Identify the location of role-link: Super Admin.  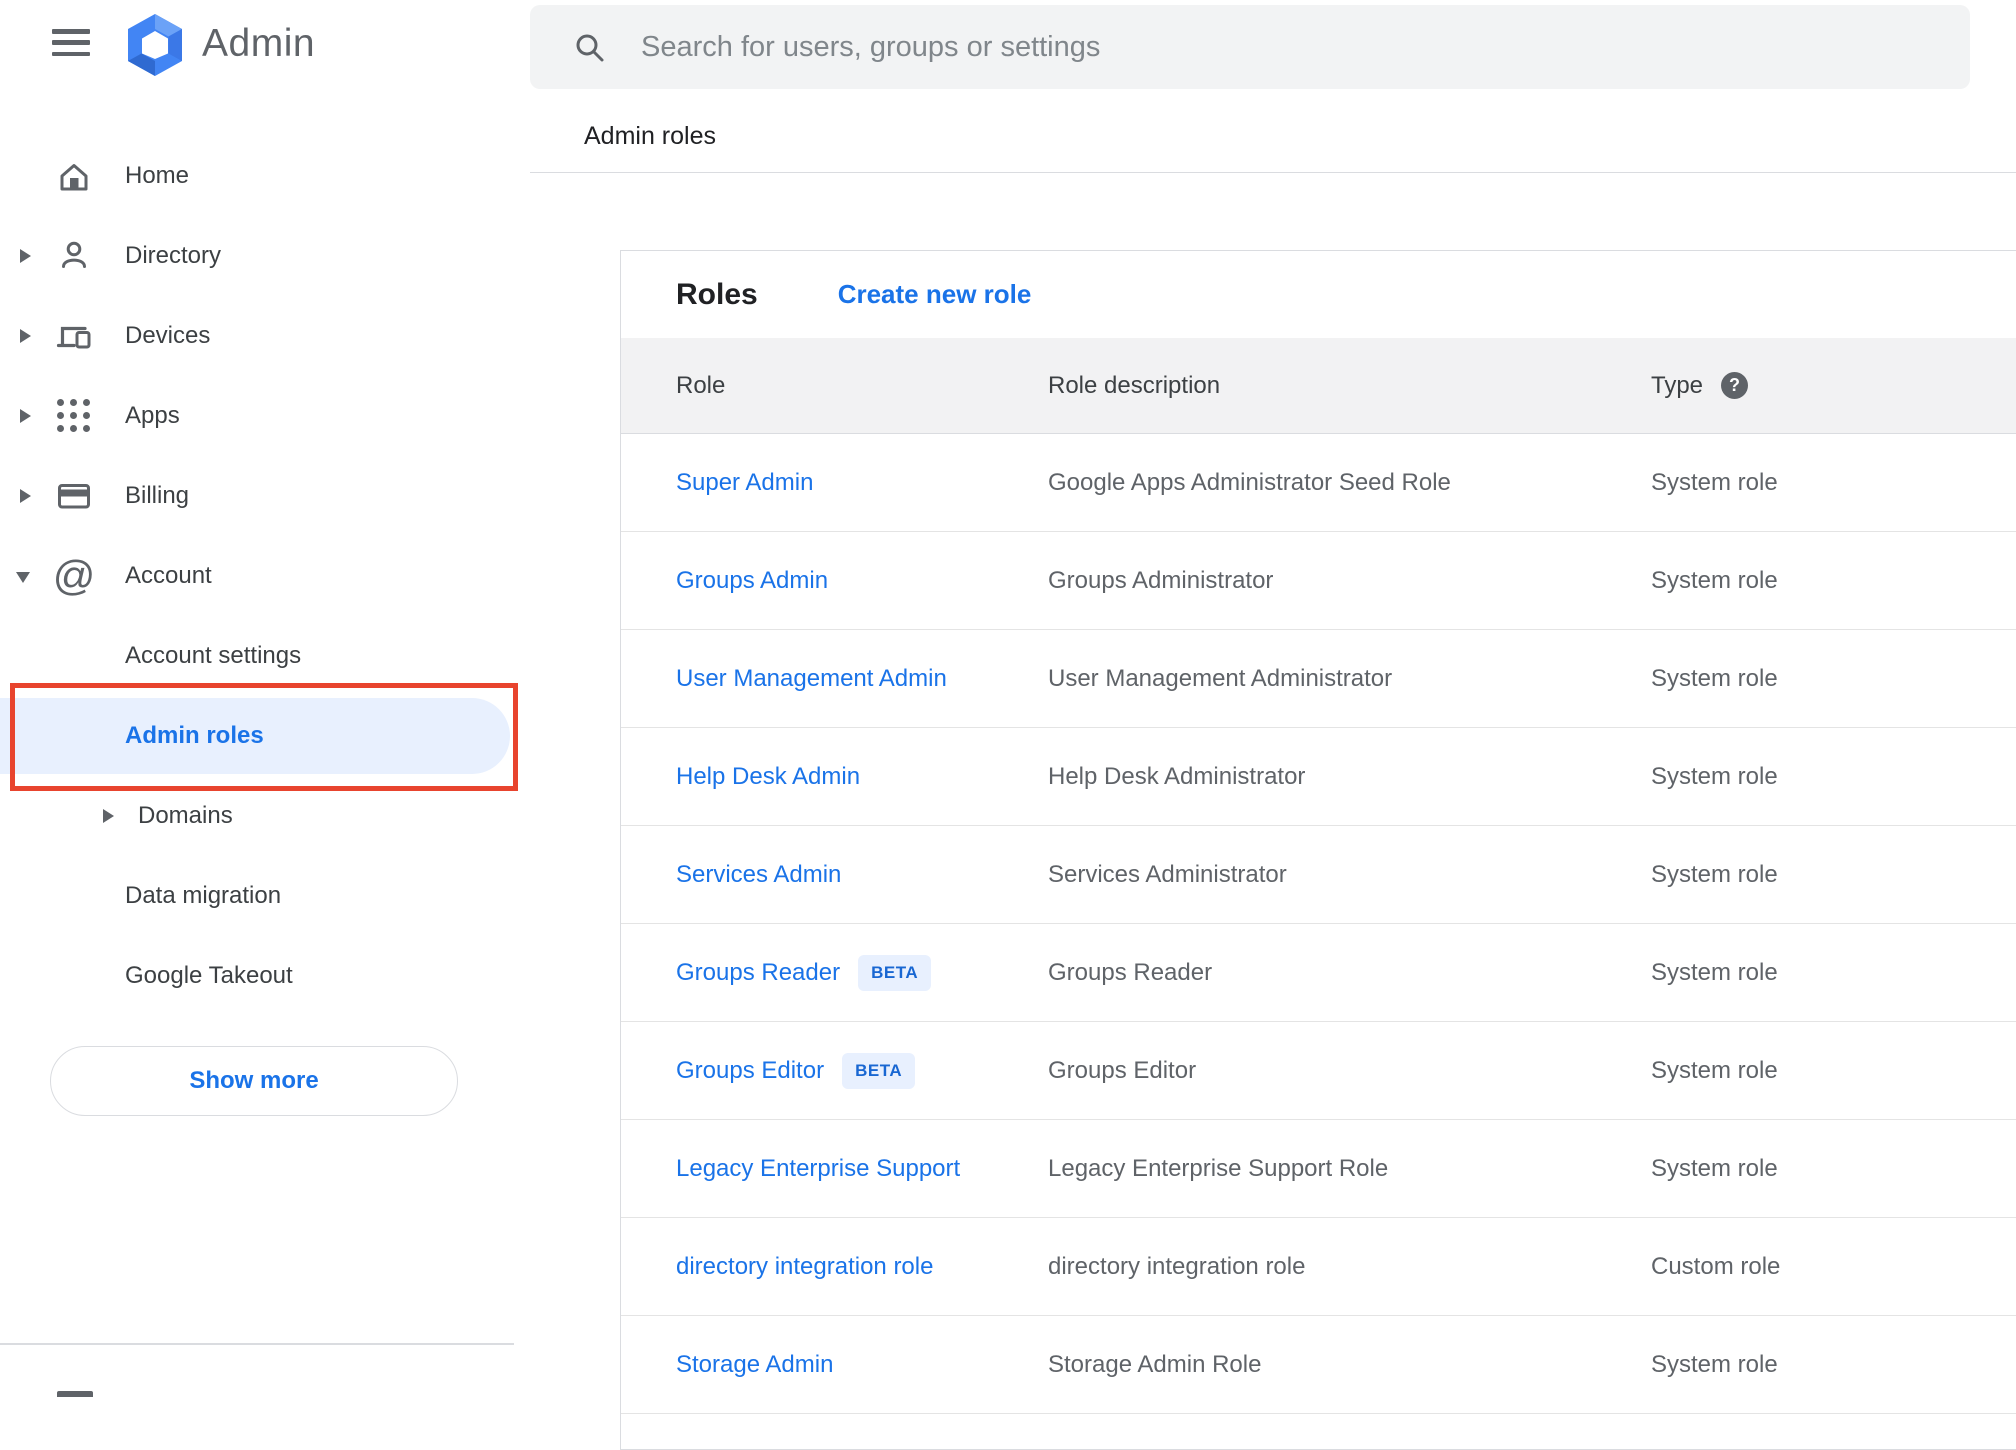
(744, 482).